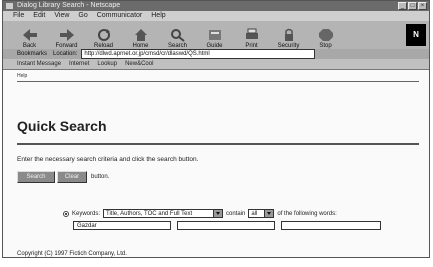 The width and height of the screenshot is (433, 267). I want to click on forward-arrow-icon, so click(66, 35).